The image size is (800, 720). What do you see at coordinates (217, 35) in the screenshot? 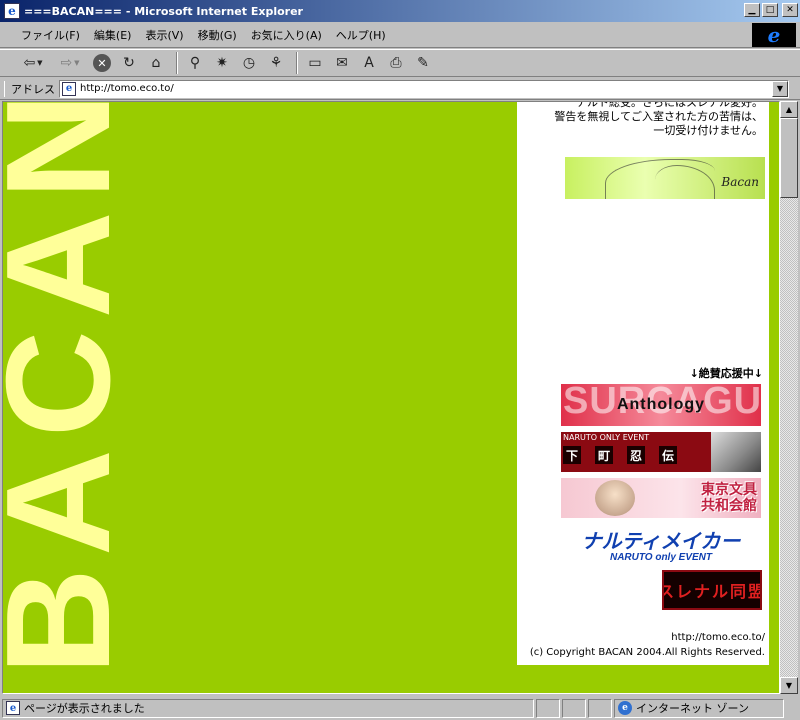
I see `menu-go: 移動(G)` at bounding box center [217, 35].